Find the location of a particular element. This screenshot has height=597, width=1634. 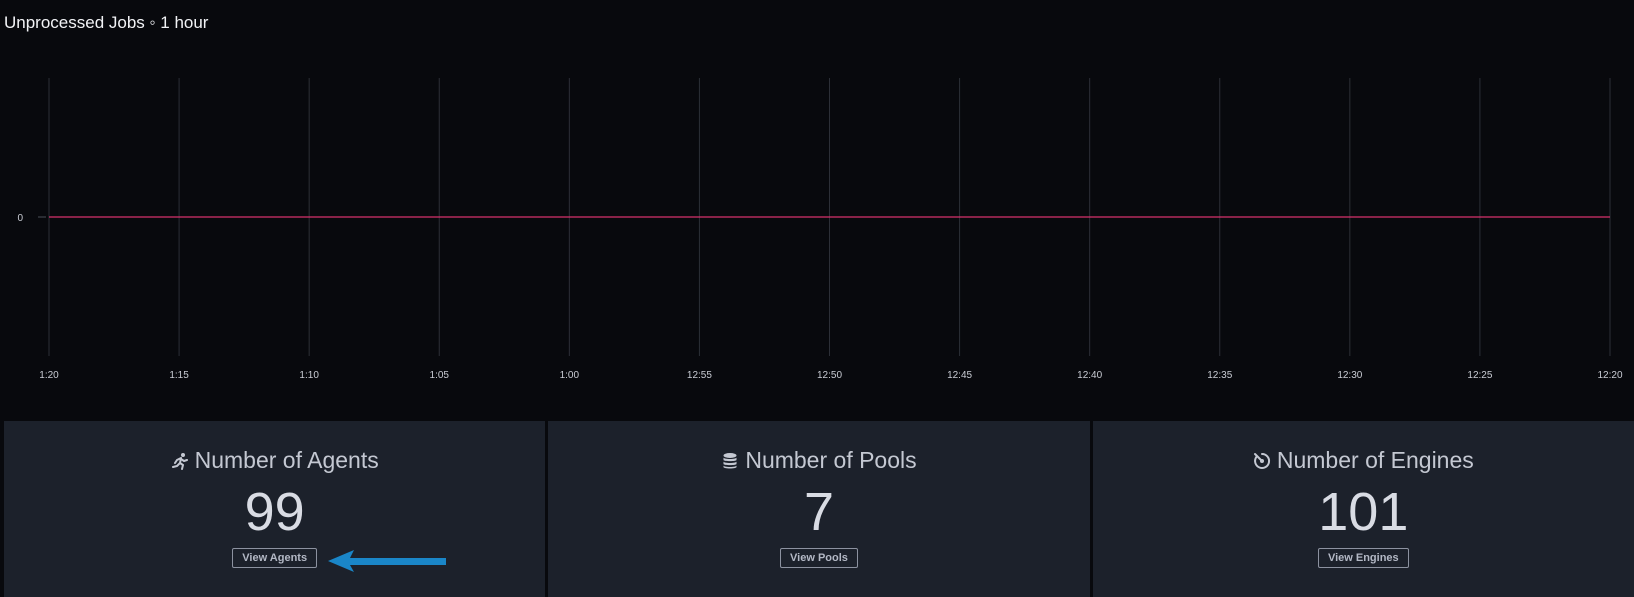

left-arrow-annotation-icon is located at coordinates (387, 561).